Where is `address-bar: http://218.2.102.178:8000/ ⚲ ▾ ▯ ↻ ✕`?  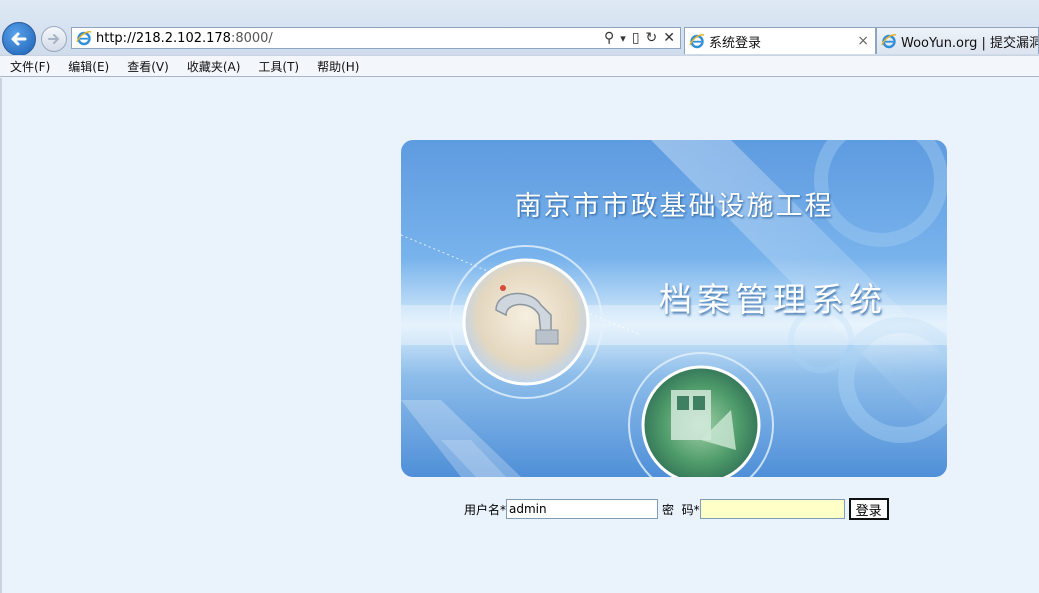 address-bar: http://218.2.102.178:8000/ ⚲ ▾ ▯ ↻ ✕ is located at coordinates (376, 38).